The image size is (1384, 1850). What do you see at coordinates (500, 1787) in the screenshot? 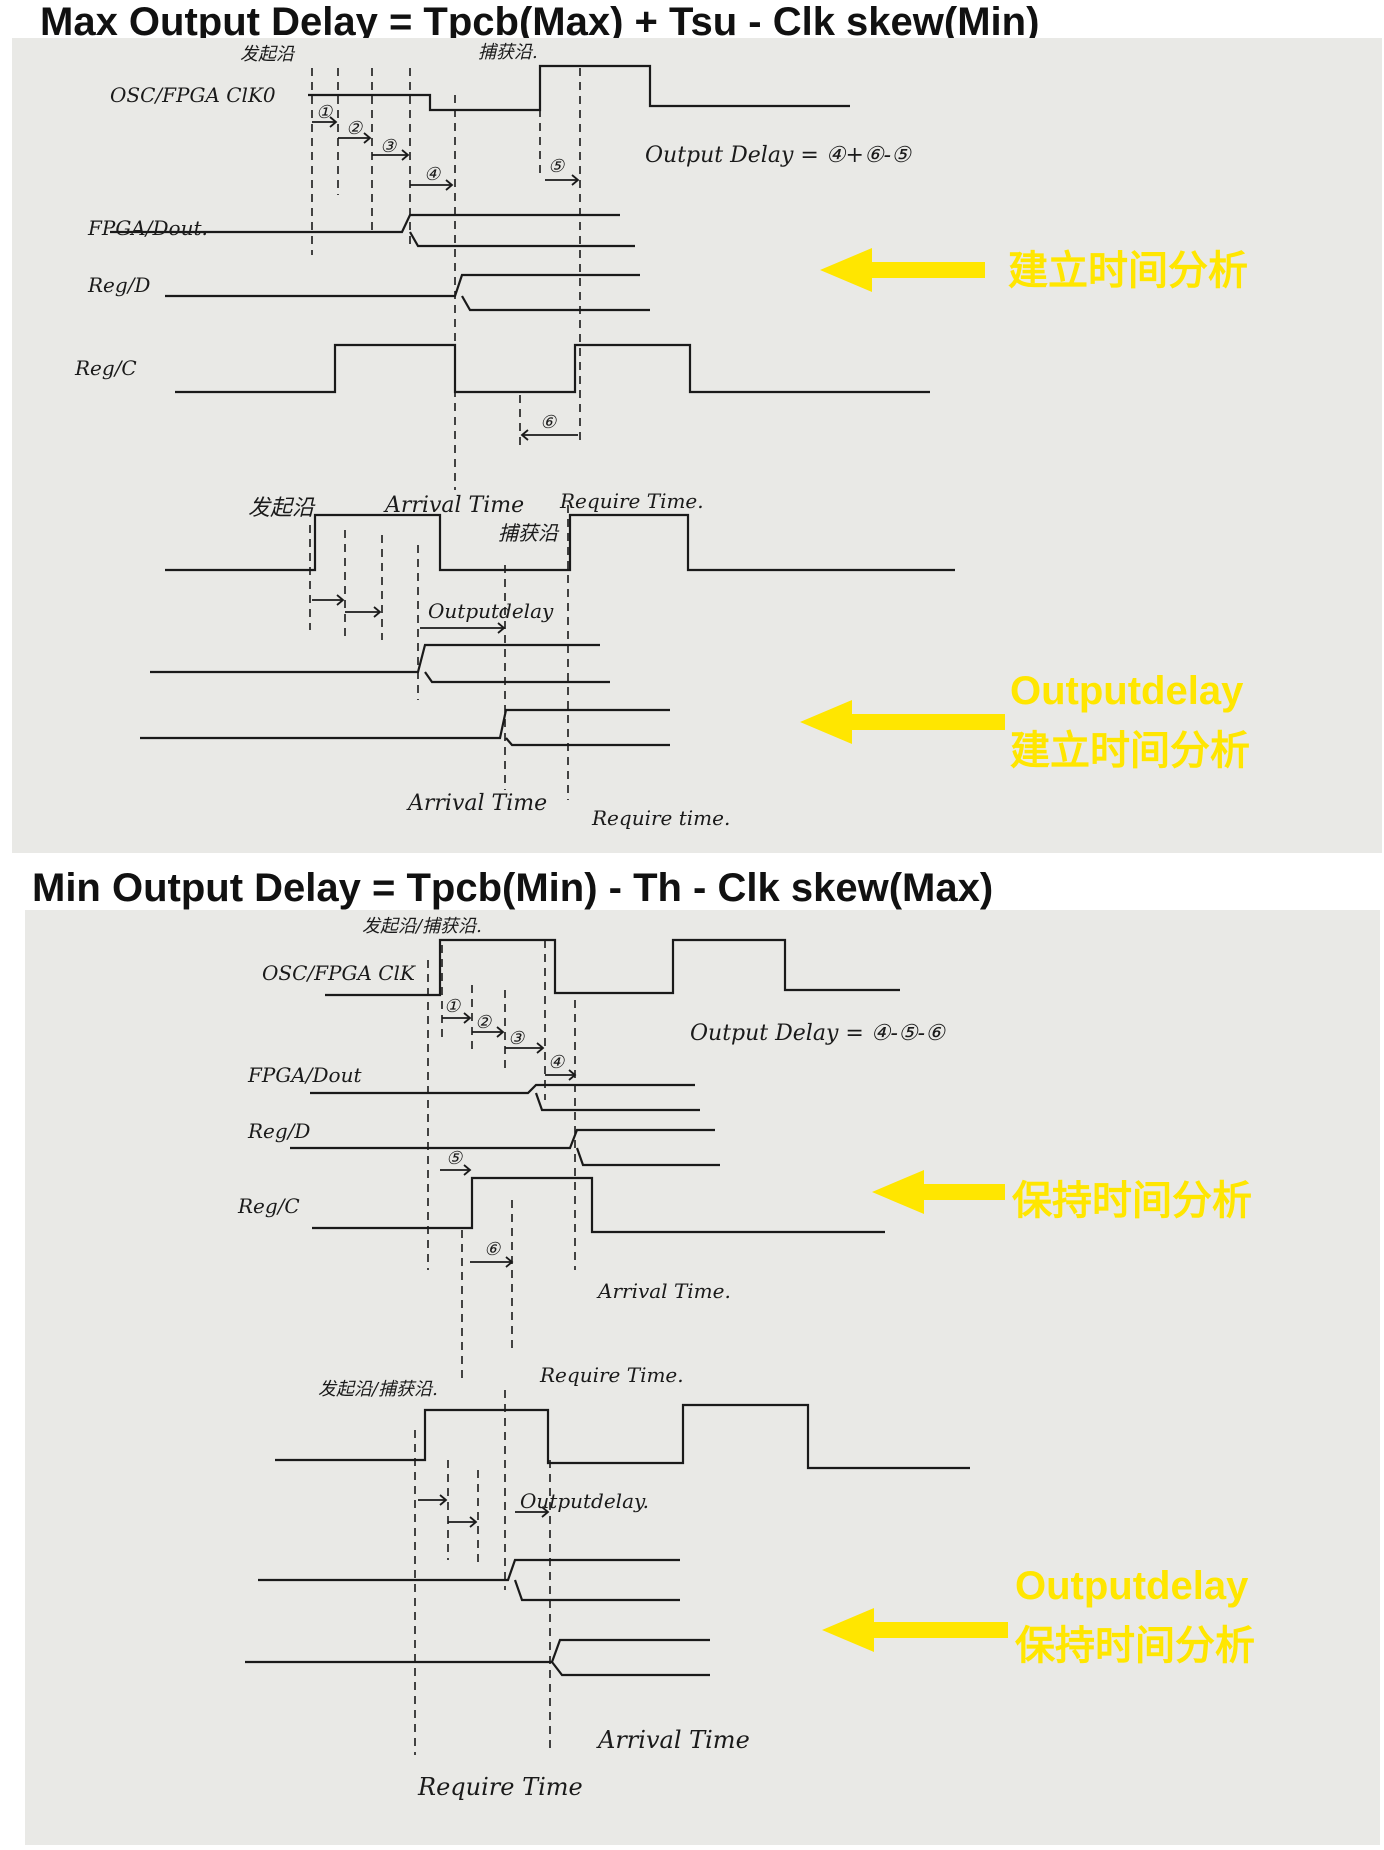
I see `bottom-require2-label: Require Time` at bounding box center [500, 1787].